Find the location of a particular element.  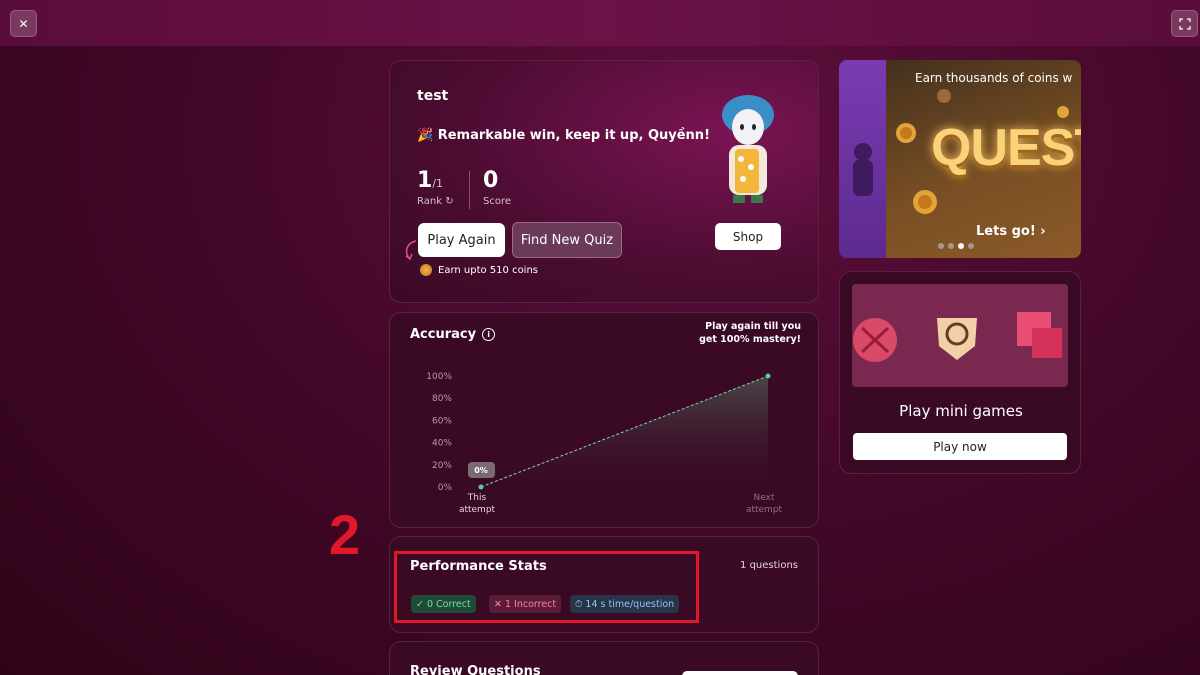

close-icon: ✕ is located at coordinates (23, 23).